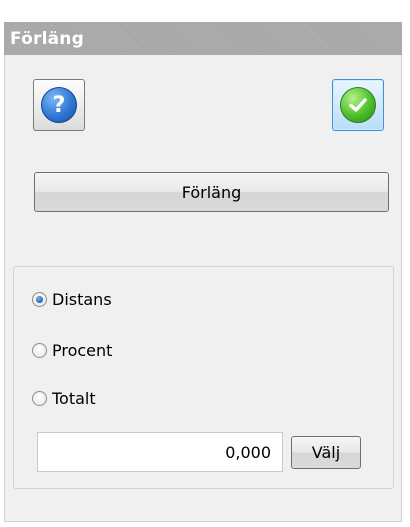 The image size is (410, 527). What do you see at coordinates (47, 38) in the screenshot?
I see `panel-title: Förläng` at bounding box center [47, 38].